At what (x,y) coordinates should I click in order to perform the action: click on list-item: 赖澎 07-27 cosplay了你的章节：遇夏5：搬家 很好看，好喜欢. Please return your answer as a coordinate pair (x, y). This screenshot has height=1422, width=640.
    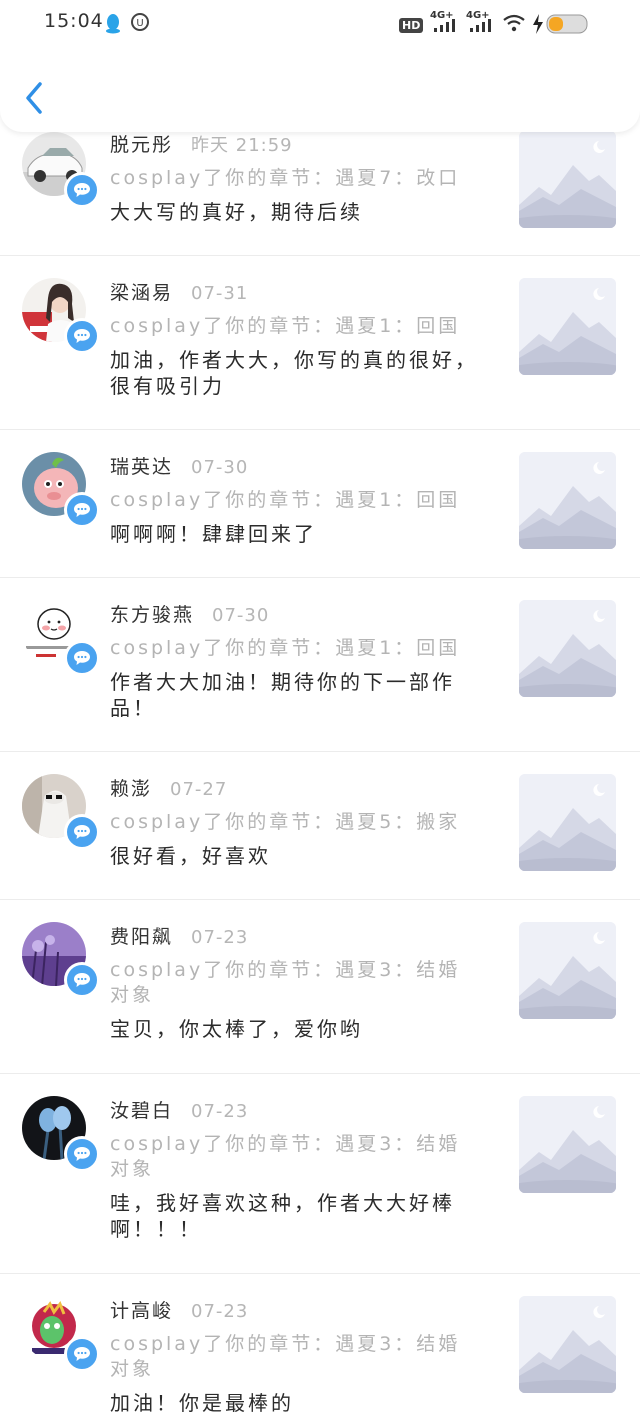
    Looking at the image, I should click on (320, 826).